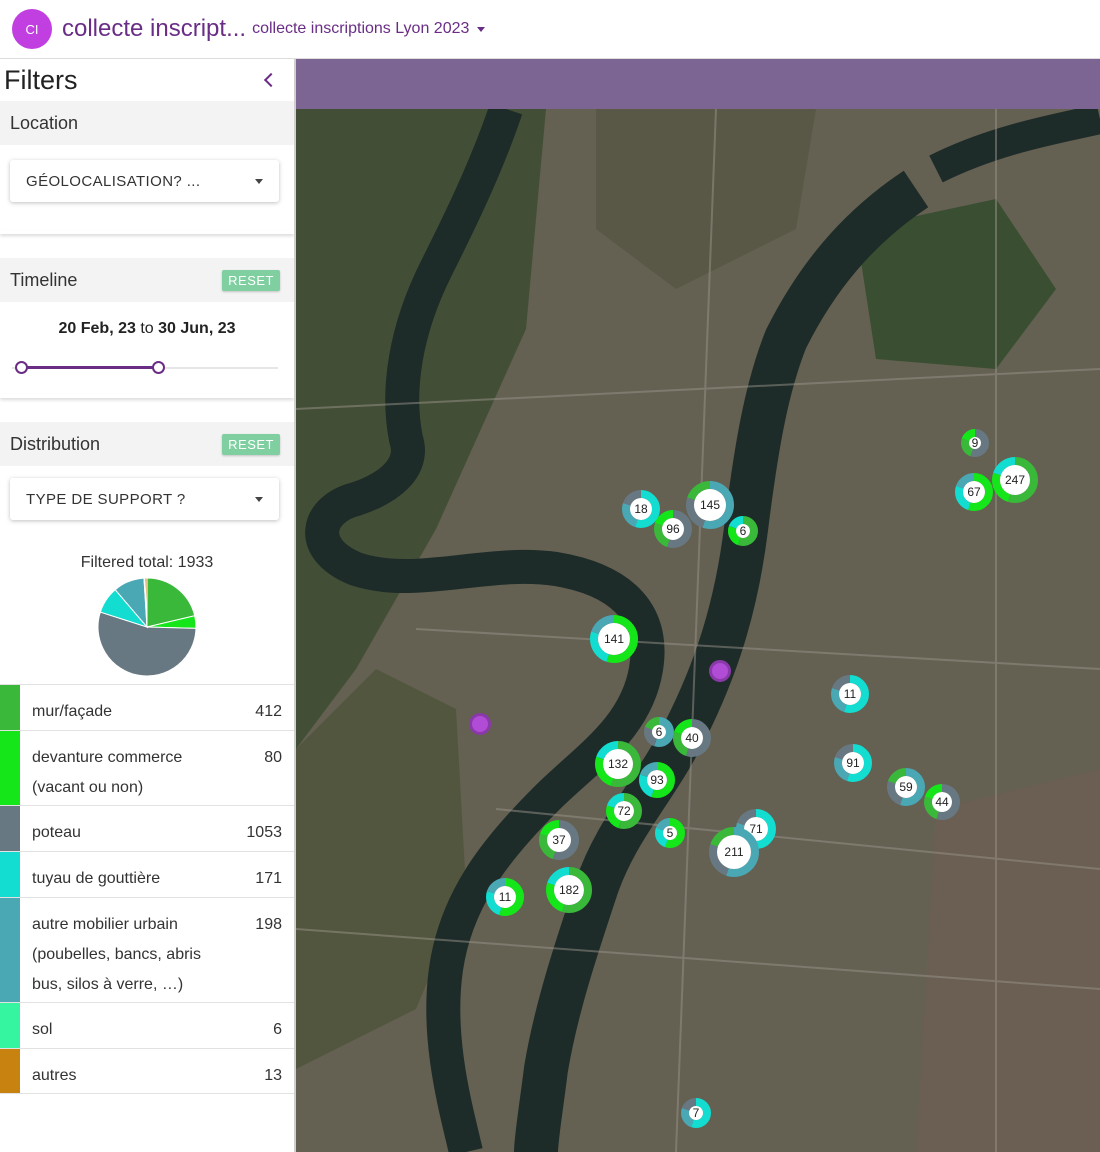 The height and width of the screenshot is (1152, 1100). What do you see at coordinates (698, 84) in the screenshot?
I see `map-top-band` at bounding box center [698, 84].